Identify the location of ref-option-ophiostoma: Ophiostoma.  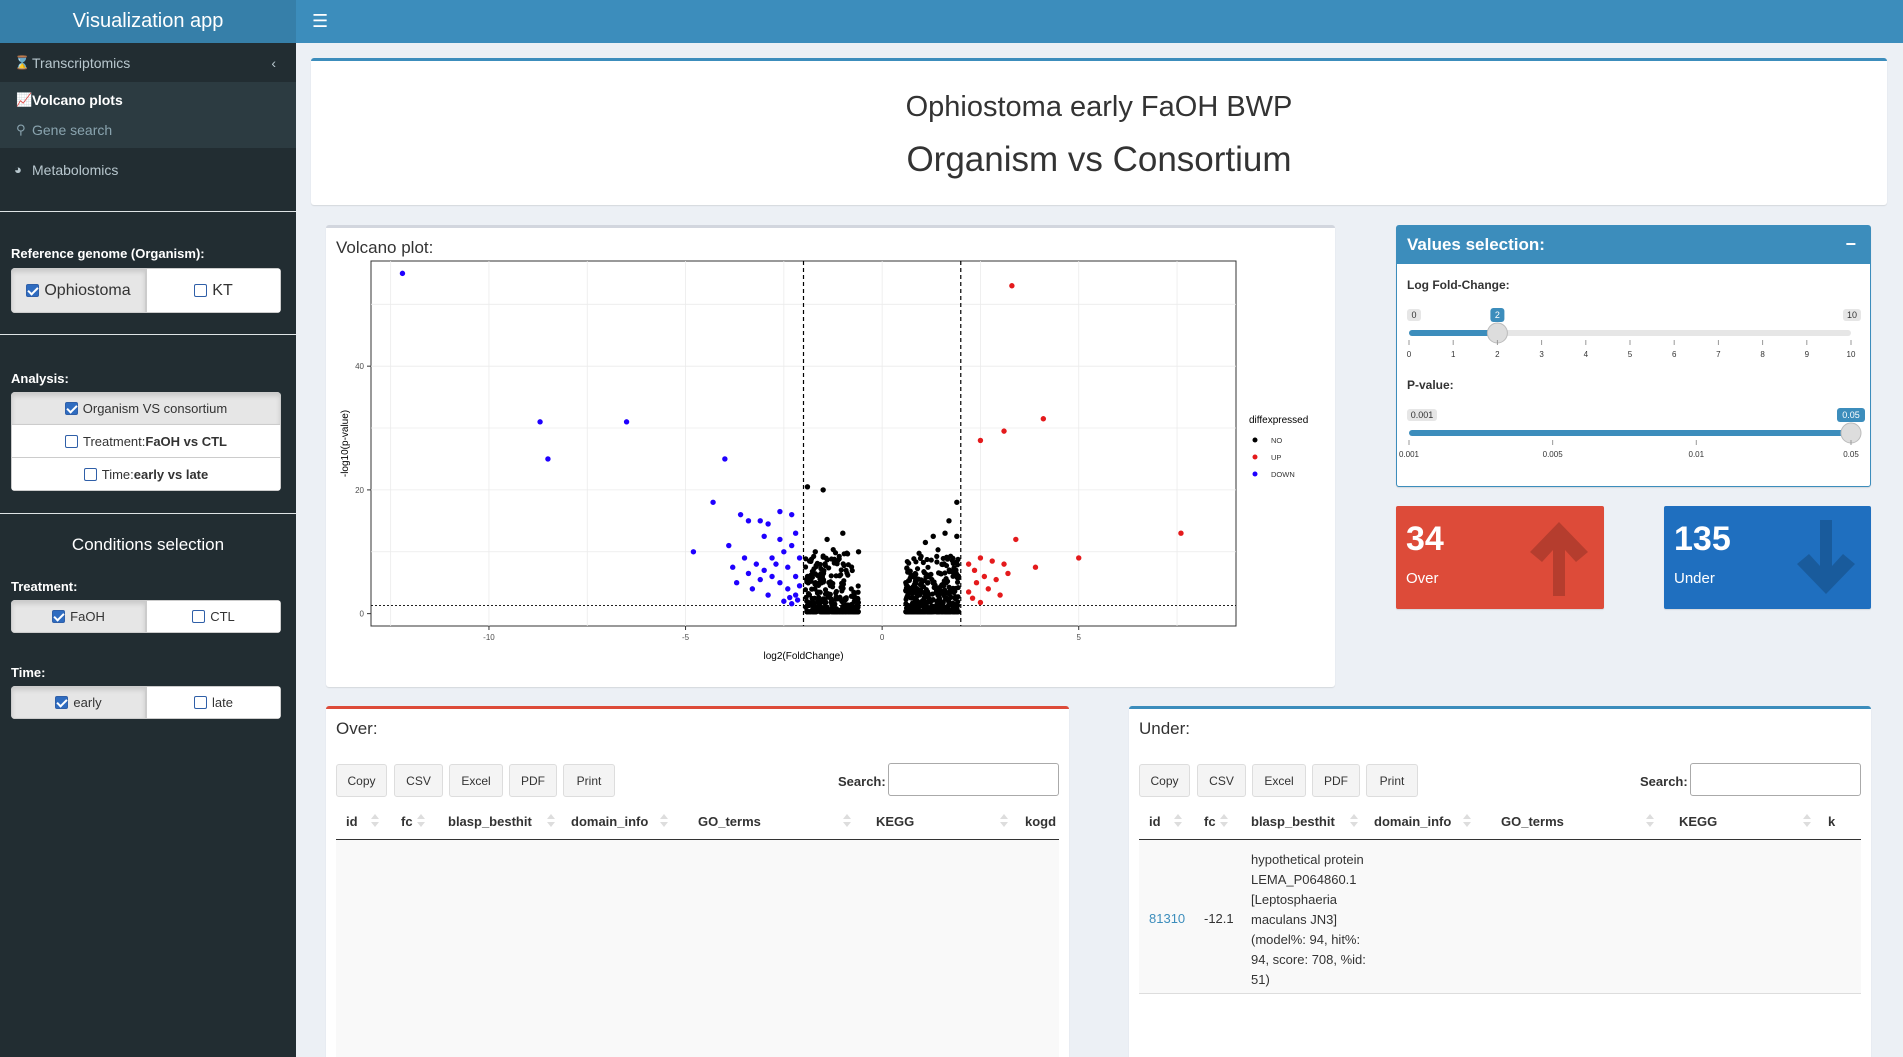
(78, 290).